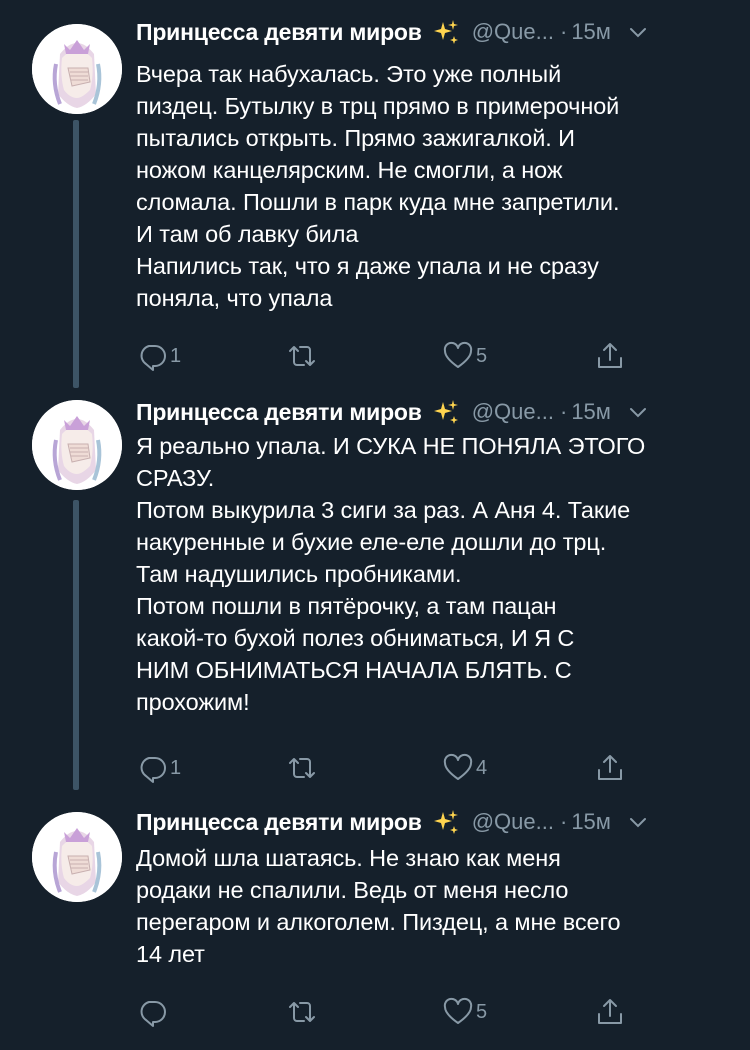  I want to click on tweet-actions: 1 5, so click(436, 356).